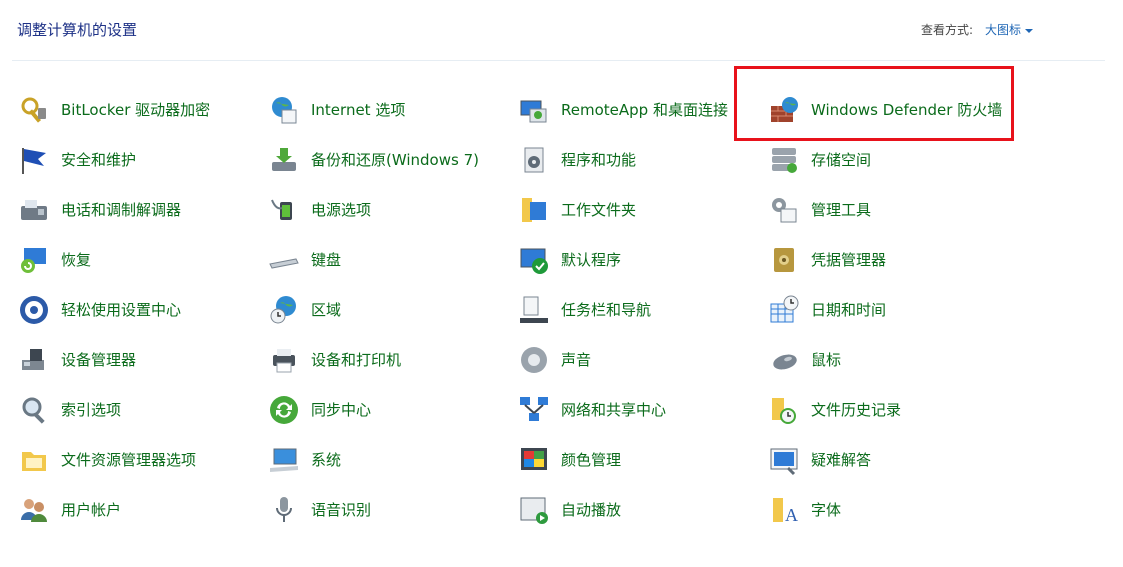 The width and height of the screenshot is (1123, 567). Describe the element at coordinates (576, 160) in the screenshot. I see `cp-item-programs-features: 程序和功能` at that location.